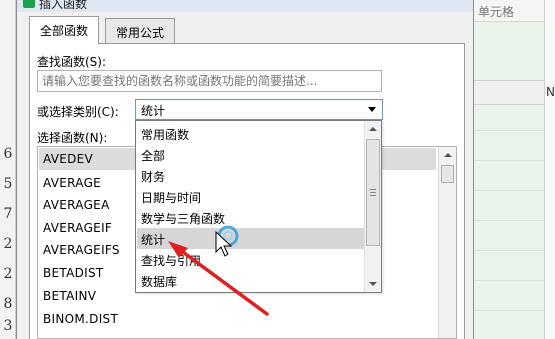 The image size is (555, 339). Describe the element at coordinates (373, 284) in the screenshot. I see `scroll-down-icon` at that location.